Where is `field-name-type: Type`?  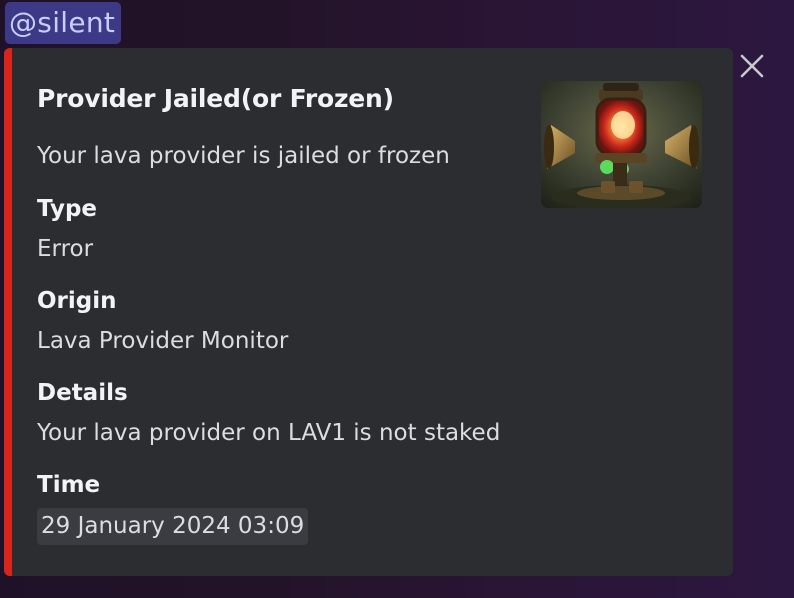
field-name-type: Type is located at coordinates (67, 209).